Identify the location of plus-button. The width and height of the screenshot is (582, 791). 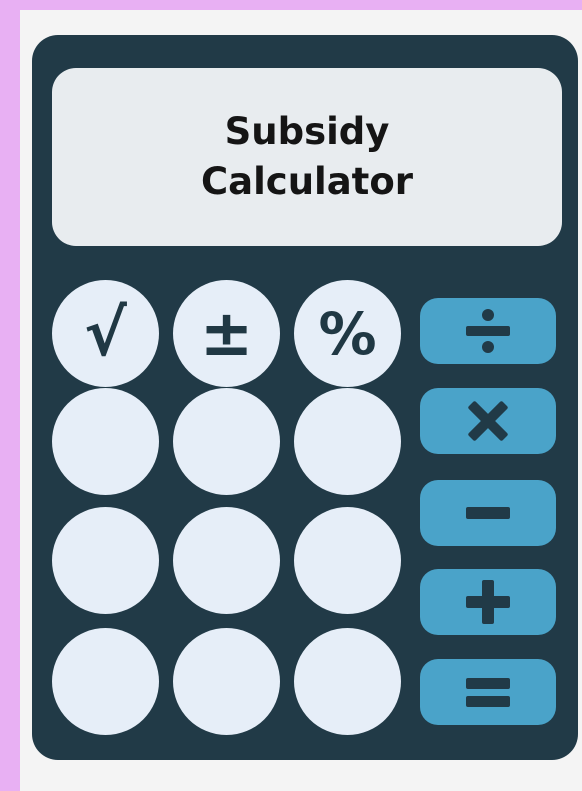
(488, 602).